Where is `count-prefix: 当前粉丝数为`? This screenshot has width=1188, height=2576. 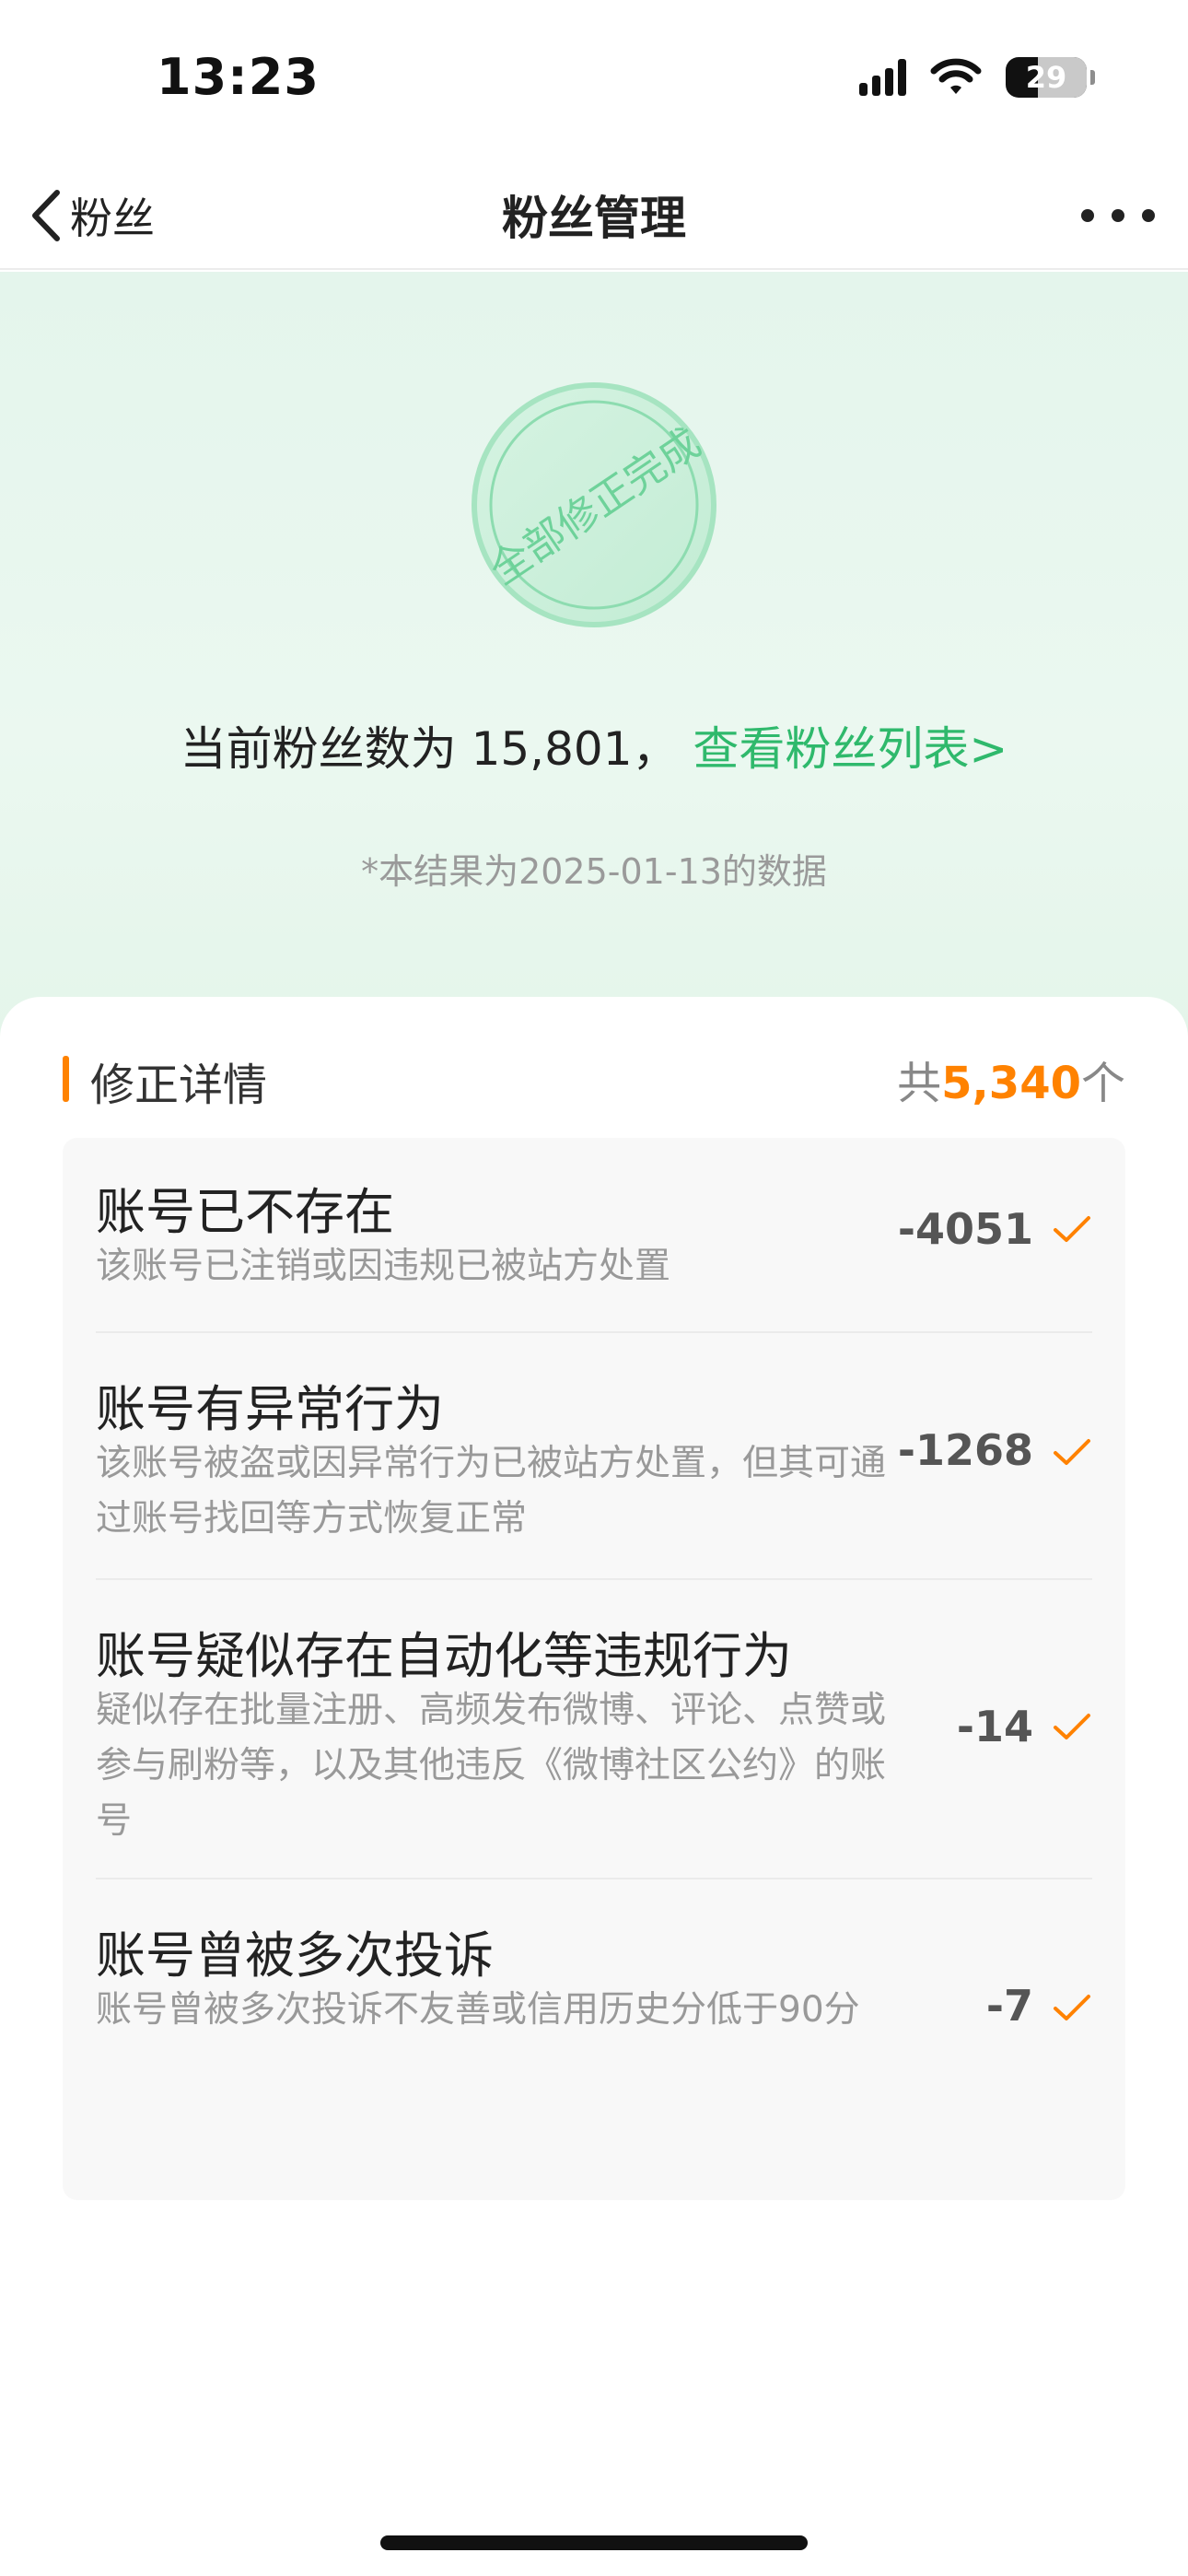 count-prefix: 当前粉丝数为 is located at coordinates (318, 749).